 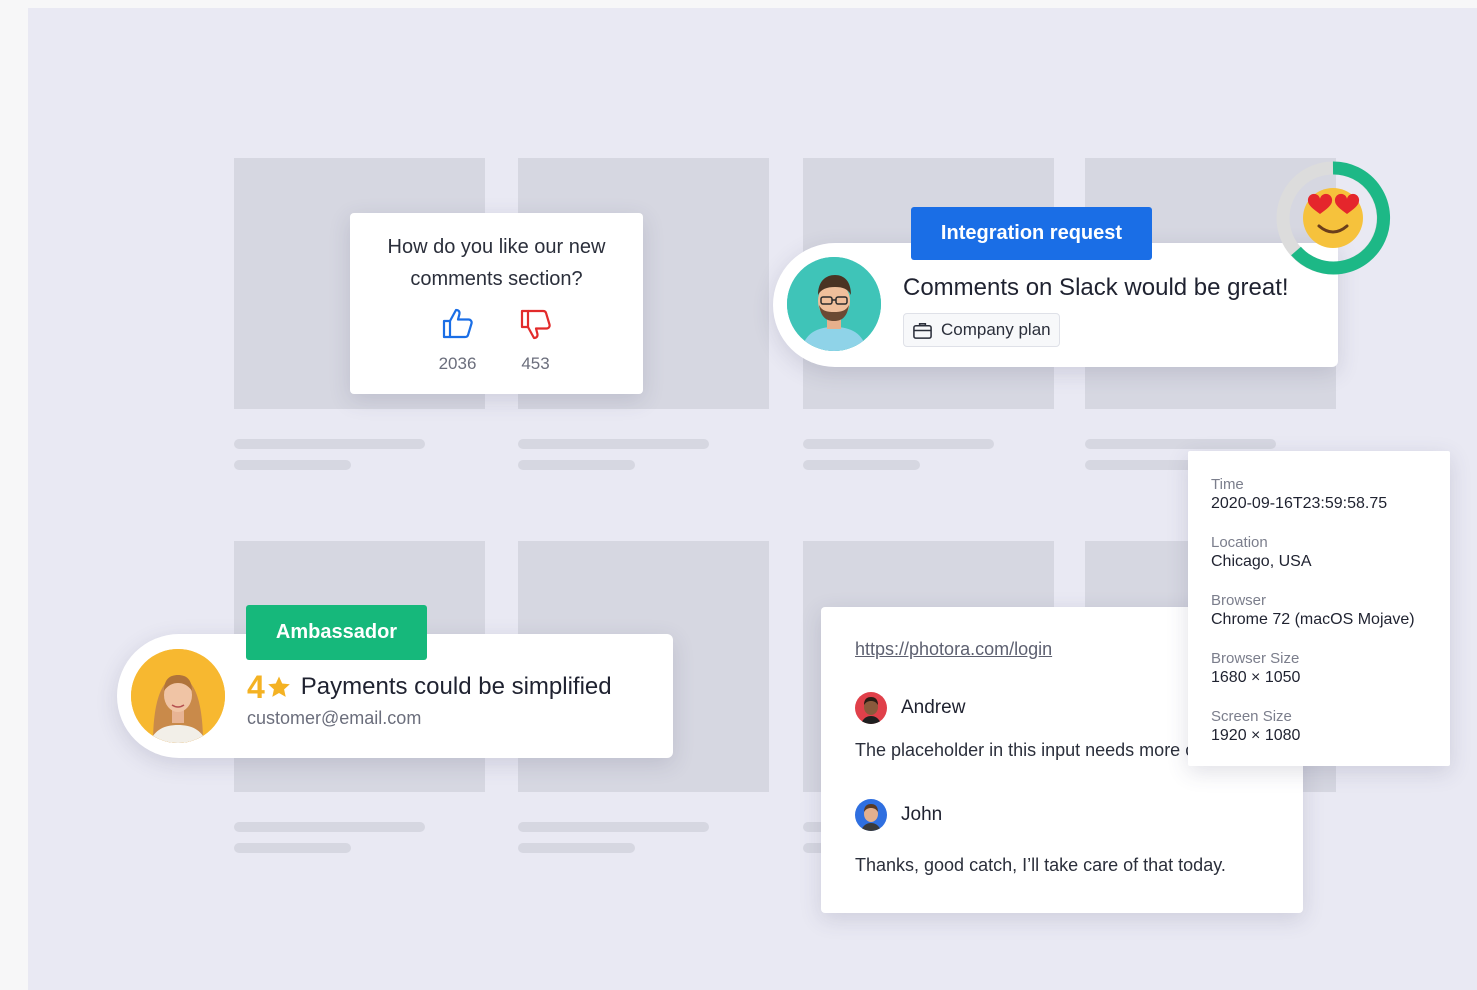 What do you see at coordinates (535, 363) in the screenshot?
I see `dislike-count: 453` at bounding box center [535, 363].